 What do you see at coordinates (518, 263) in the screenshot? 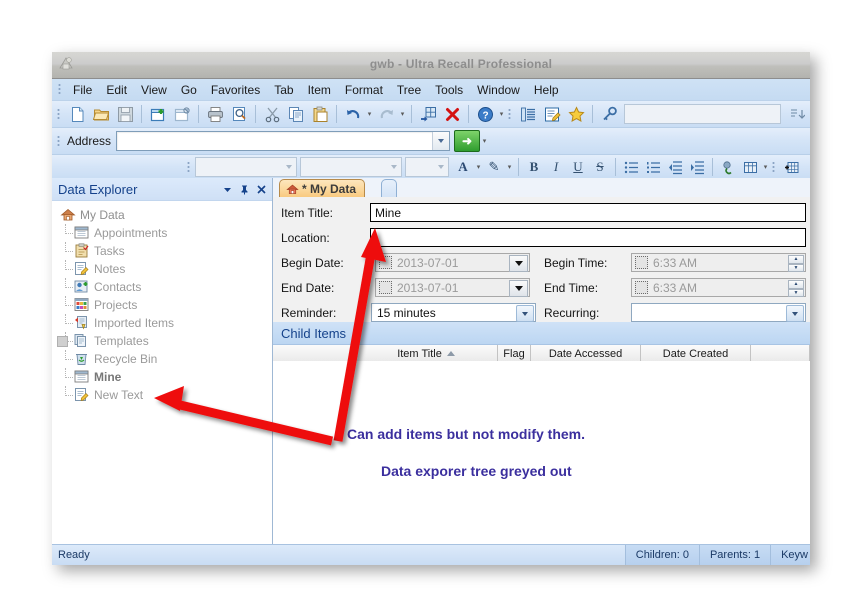
I see `begin-date-dropdown-icon` at bounding box center [518, 263].